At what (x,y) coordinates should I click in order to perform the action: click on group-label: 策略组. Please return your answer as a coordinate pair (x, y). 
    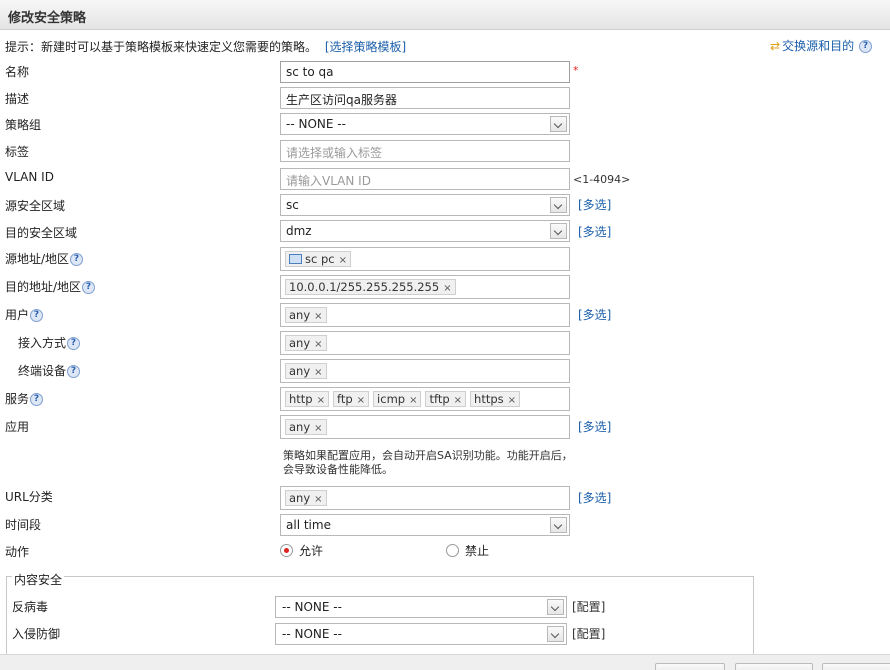
    Looking at the image, I should click on (23, 125).